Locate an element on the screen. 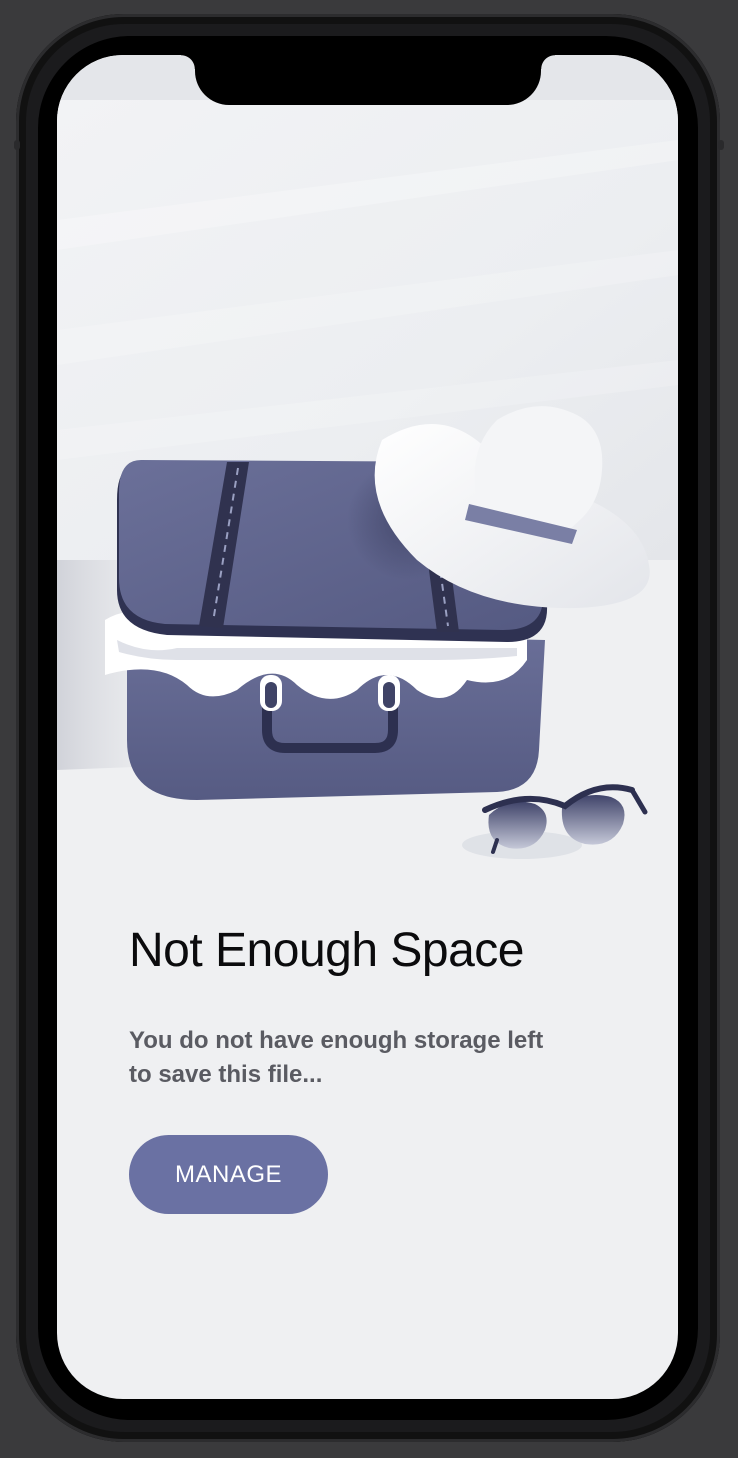 Image resolution: width=738 pixels, height=1458 pixels. page-title: Not Enough Space is located at coordinates (326, 950).